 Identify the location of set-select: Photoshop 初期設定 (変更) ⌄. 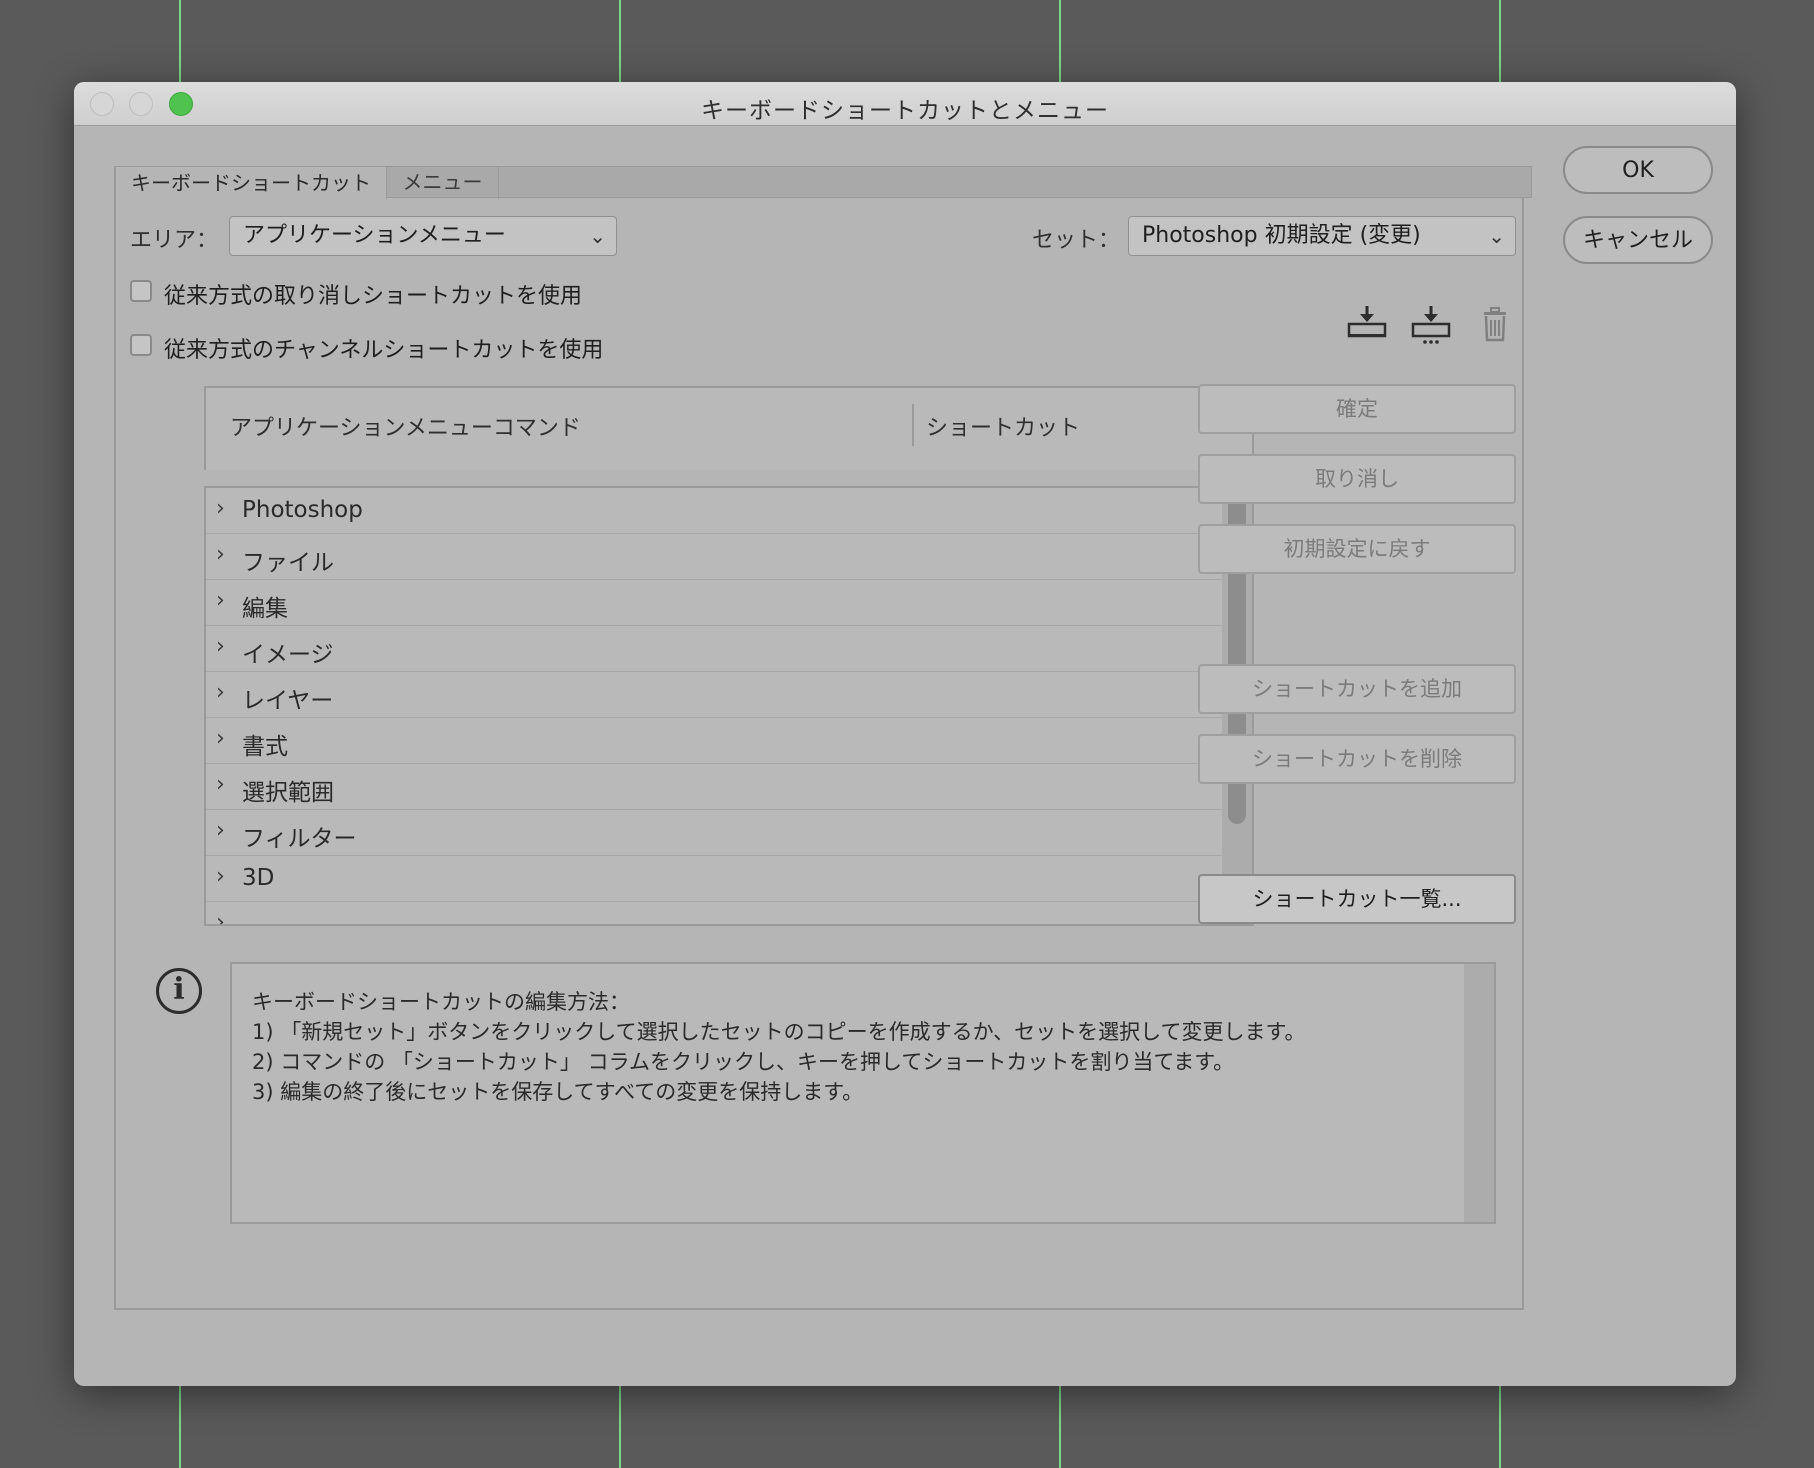
(1322, 236).